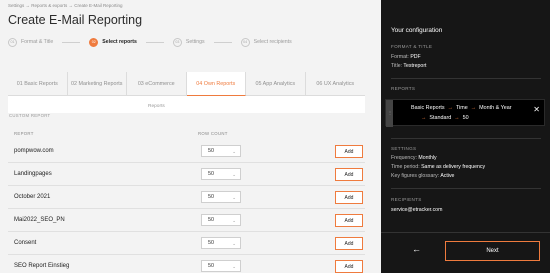 The height and width of the screenshot is (273, 550). What do you see at coordinates (465, 118) in the screenshot?
I see `report-row-count: 50` at bounding box center [465, 118].